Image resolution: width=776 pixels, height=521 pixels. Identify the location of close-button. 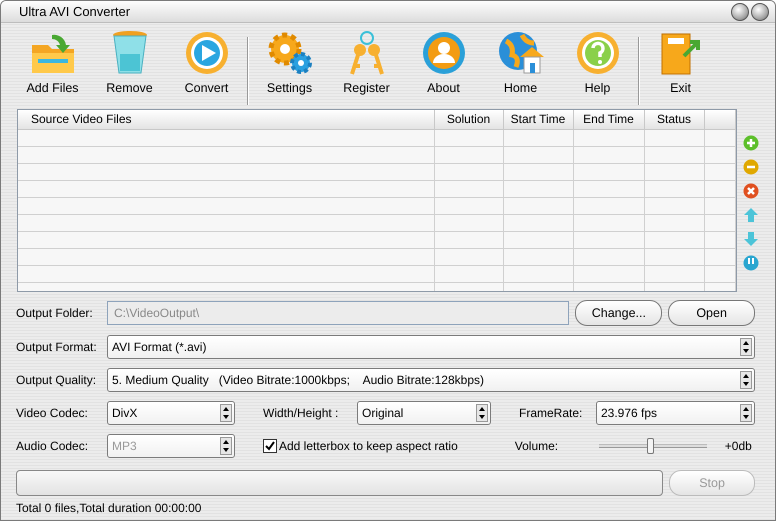
(760, 11).